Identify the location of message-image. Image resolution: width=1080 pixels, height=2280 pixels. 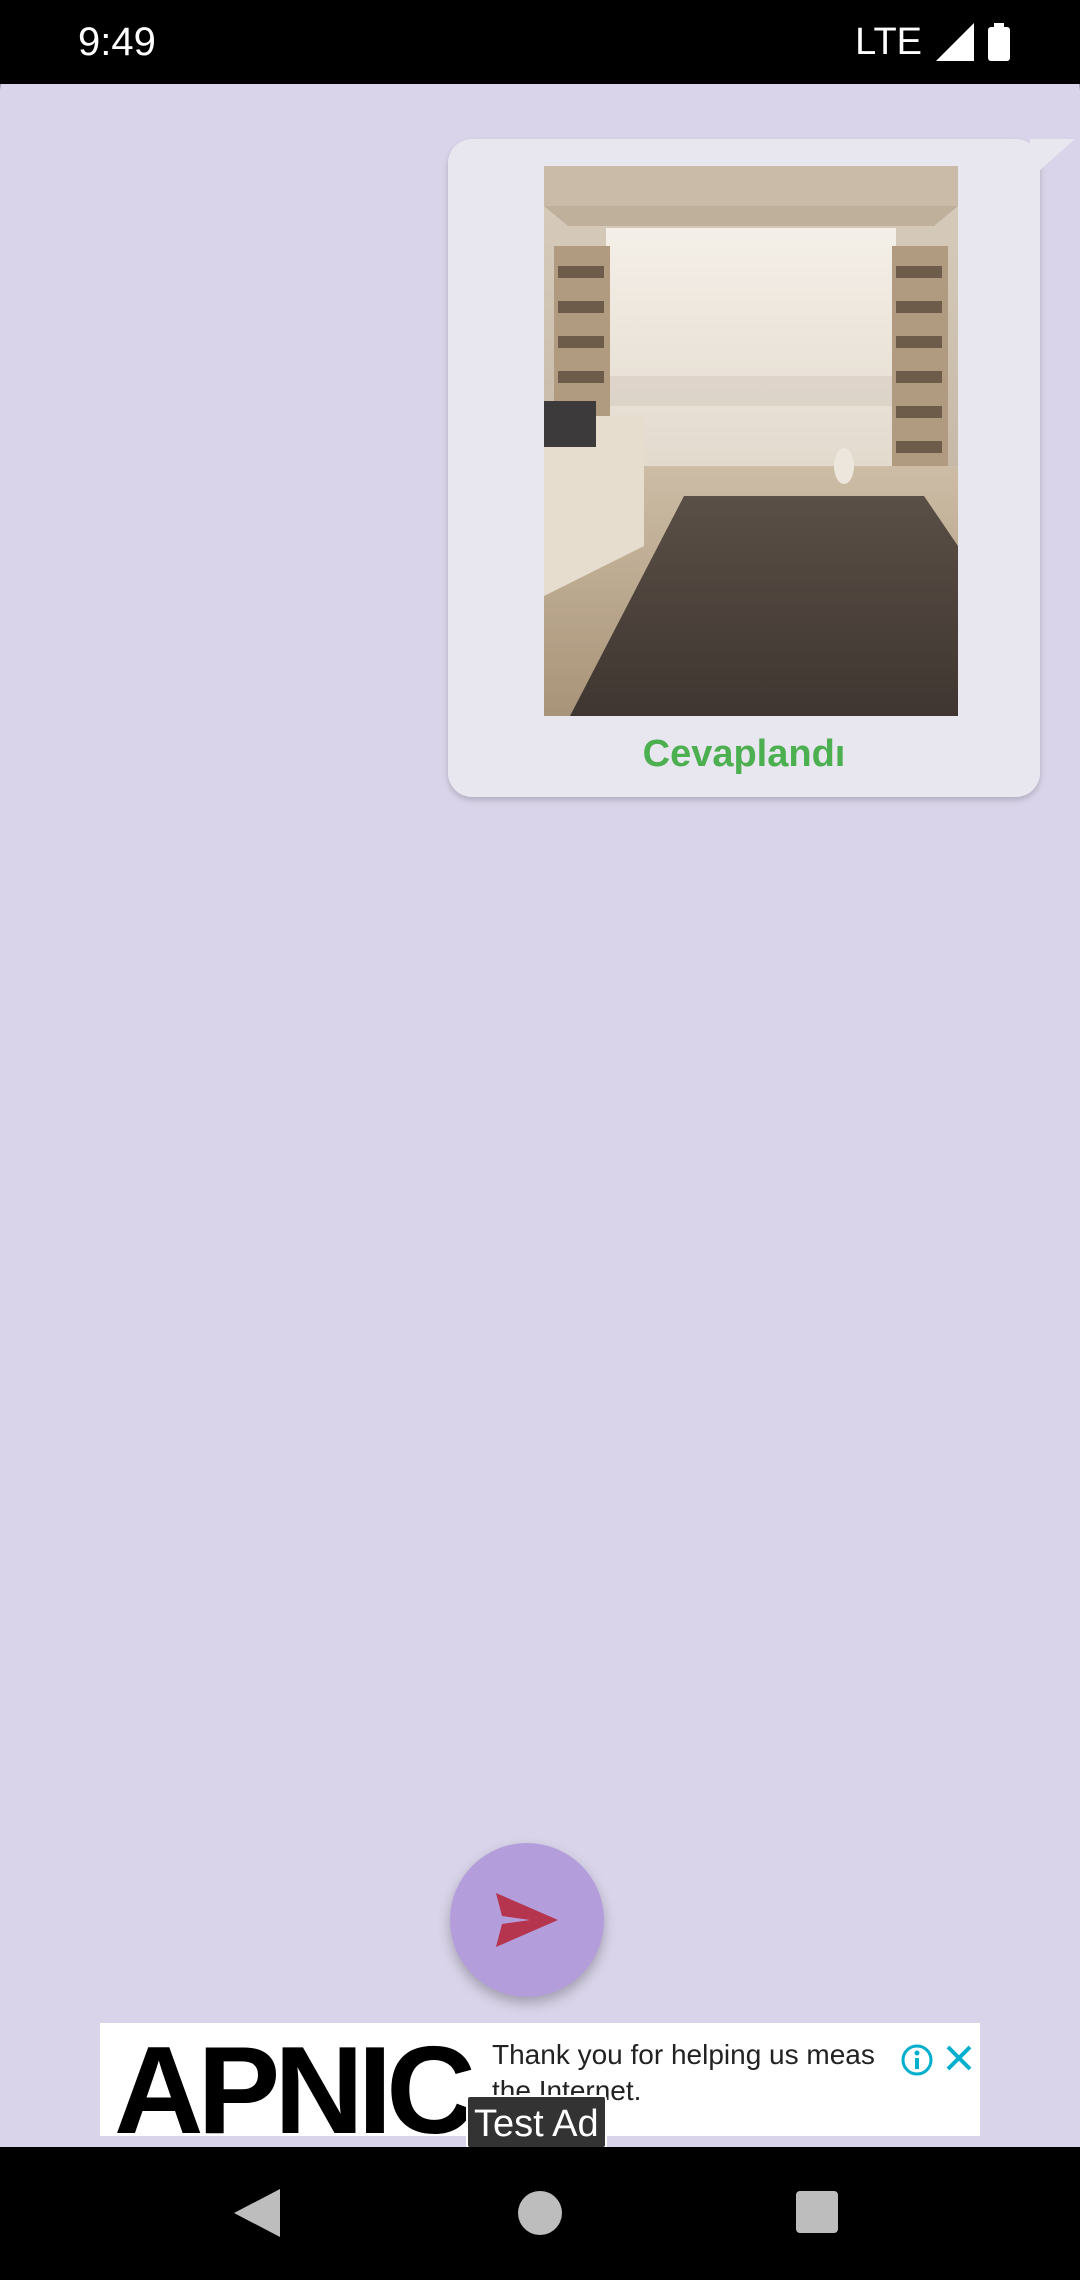
(751, 441).